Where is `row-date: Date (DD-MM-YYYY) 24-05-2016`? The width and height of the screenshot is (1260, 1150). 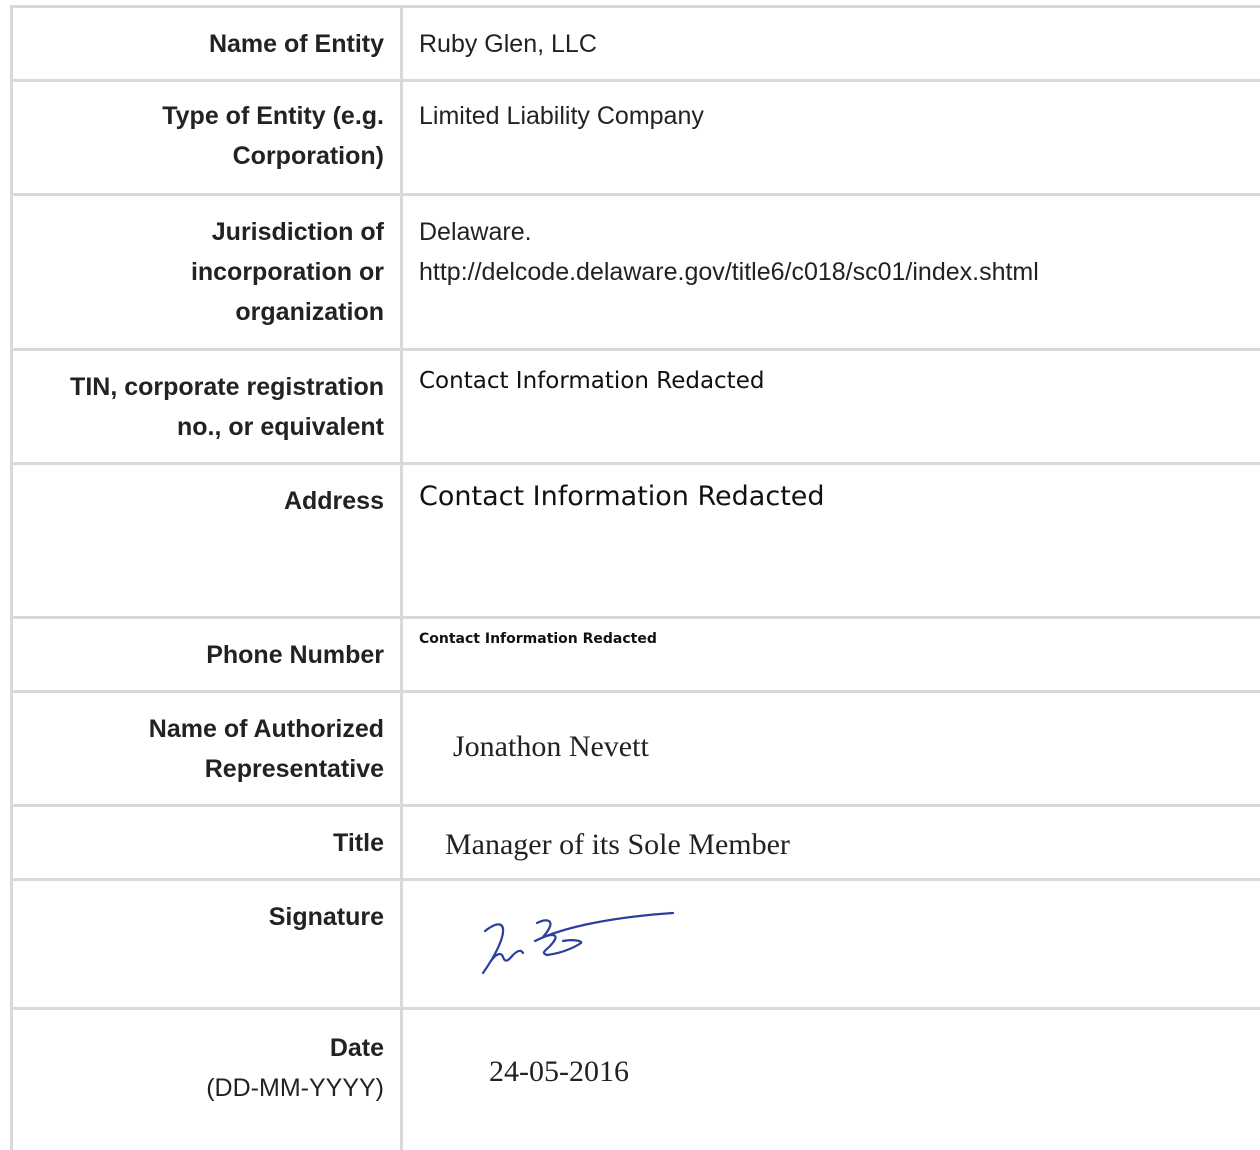 row-date: Date (DD-MM-YYYY) 24-05-2016 is located at coordinates (636, 1080).